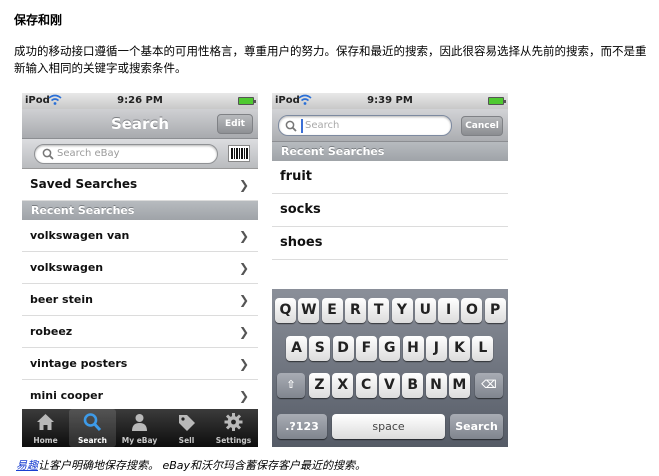 The height and width of the screenshot is (476, 659). What do you see at coordinates (389, 385) in the screenshot?
I see `key-v: V` at bounding box center [389, 385].